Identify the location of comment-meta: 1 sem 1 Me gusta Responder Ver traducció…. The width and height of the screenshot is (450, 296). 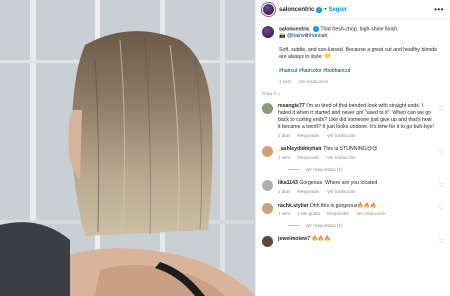
(356, 214).